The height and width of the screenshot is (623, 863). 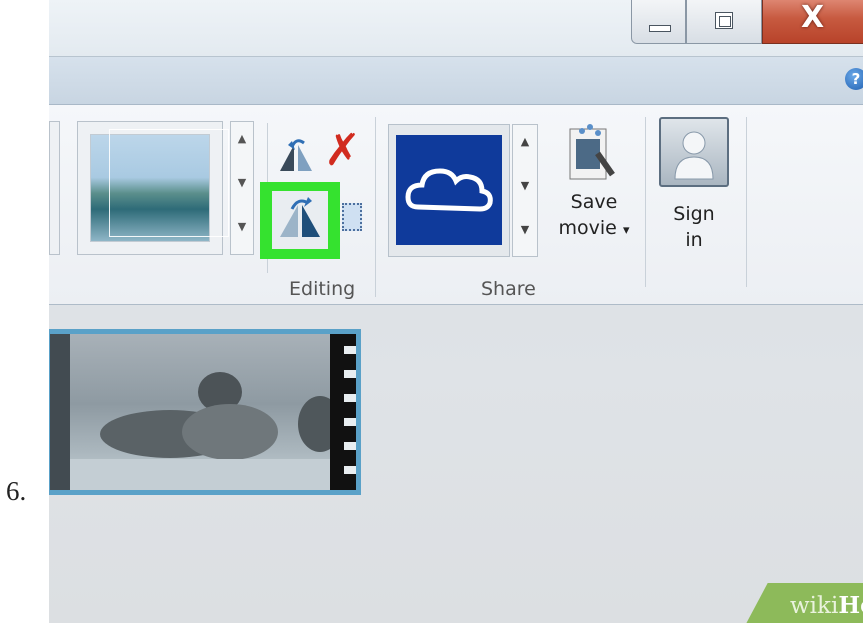 I want to click on onedrive-share-button, so click(x=449, y=190).